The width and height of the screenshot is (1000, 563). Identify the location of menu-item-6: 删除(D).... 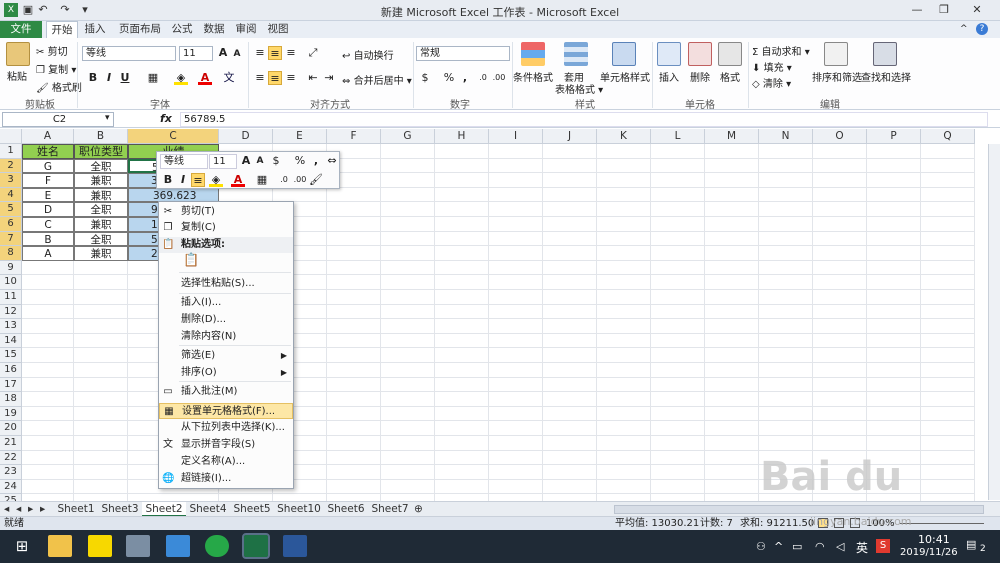
(226, 320).